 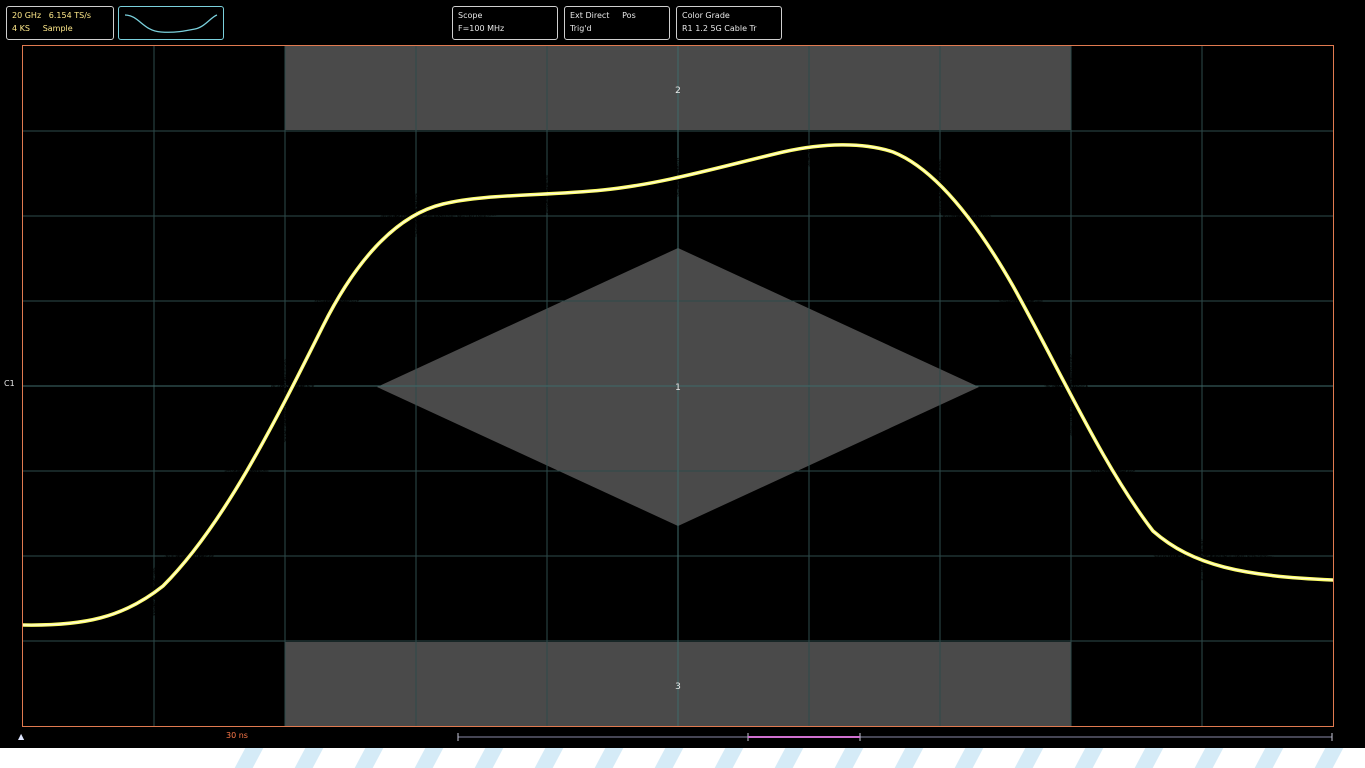 I want to click on channel-label: C1, so click(x=9, y=383).